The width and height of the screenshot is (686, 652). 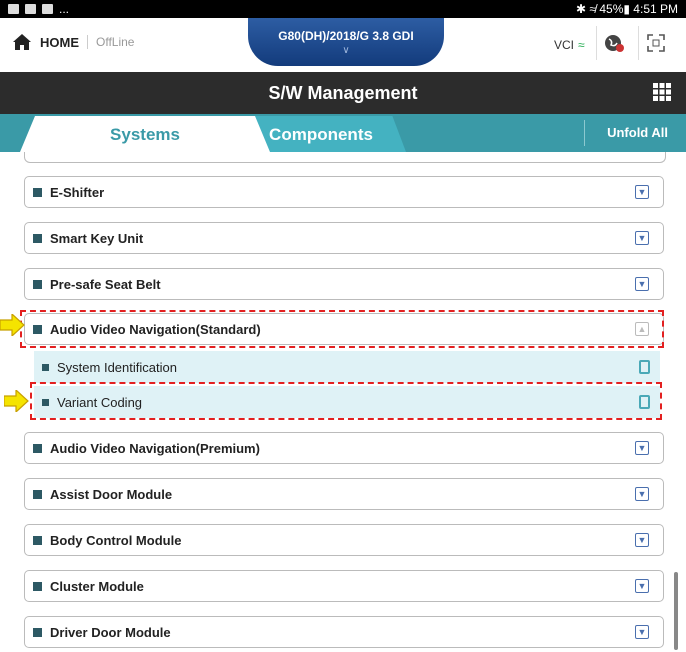 I want to click on home-label: HOME, so click(x=59, y=42).